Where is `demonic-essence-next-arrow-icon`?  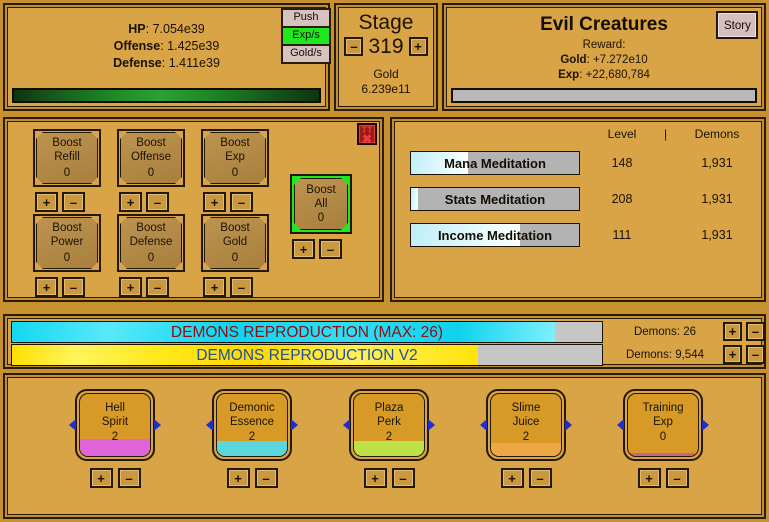
demonic-essence-next-arrow-icon is located at coordinates (294, 425).